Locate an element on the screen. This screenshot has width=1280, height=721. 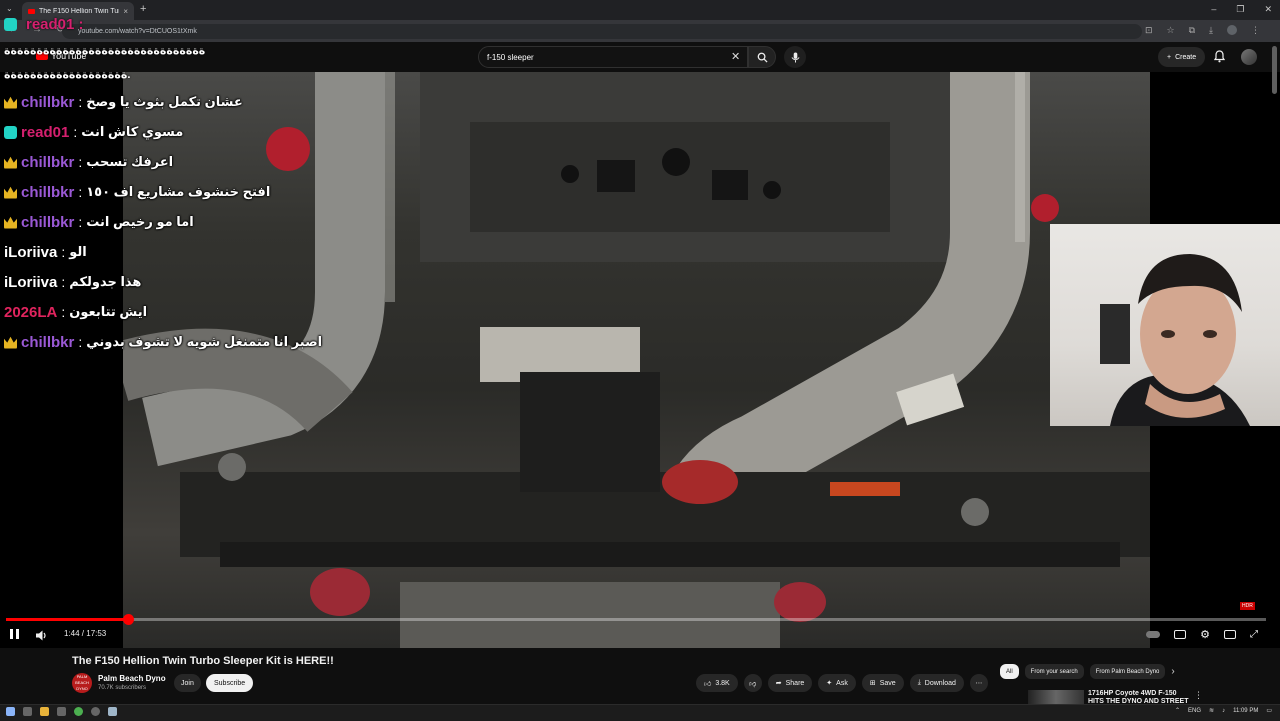
player-right-controls: ⚙ ⤢ is located at coordinates (1202, 634).